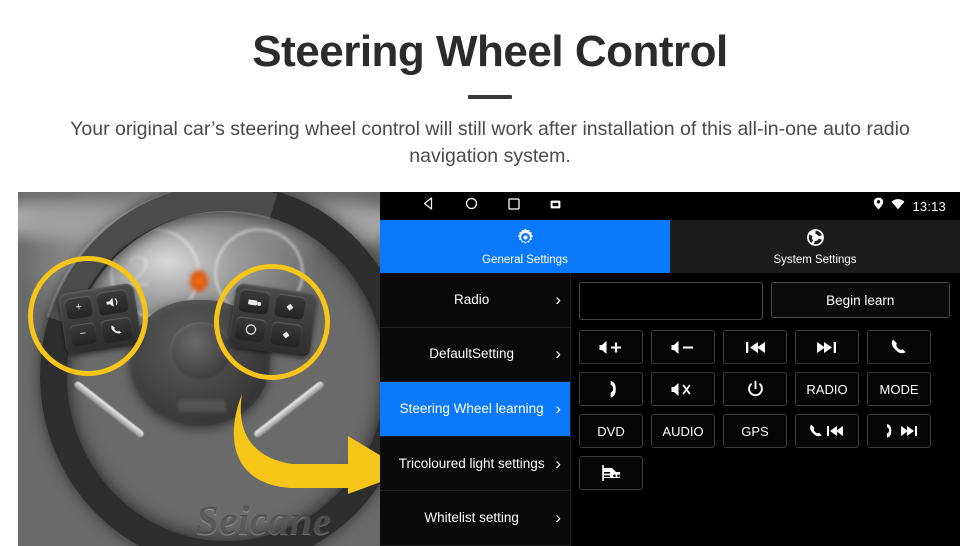 This screenshot has width=980, height=546. What do you see at coordinates (490, 51) in the screenshot?
I see `page-title: Steering Wheel Control` at bounding box center [490, 51].